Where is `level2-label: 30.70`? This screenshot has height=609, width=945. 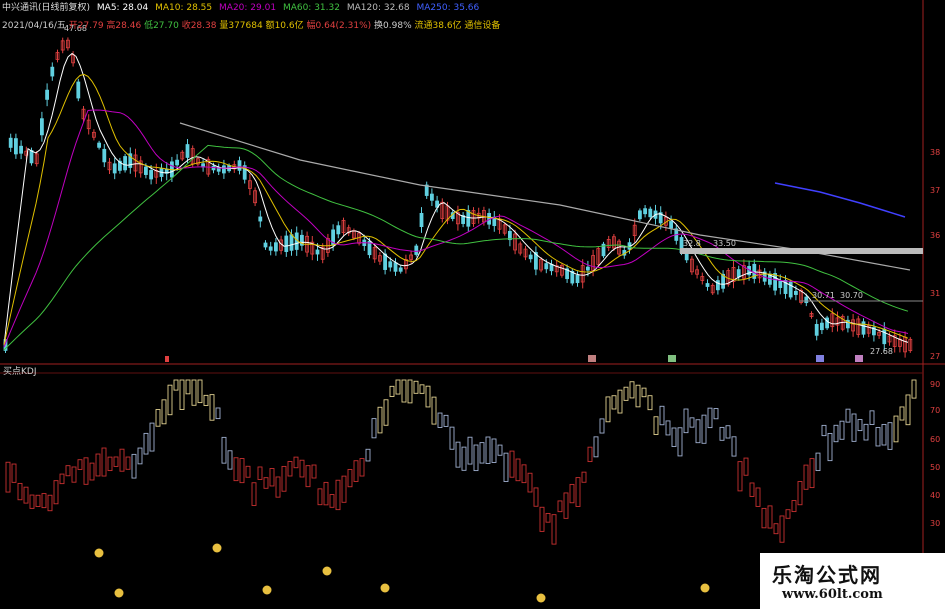 level2-label: 30.70 is located at coordinates (851, 295).